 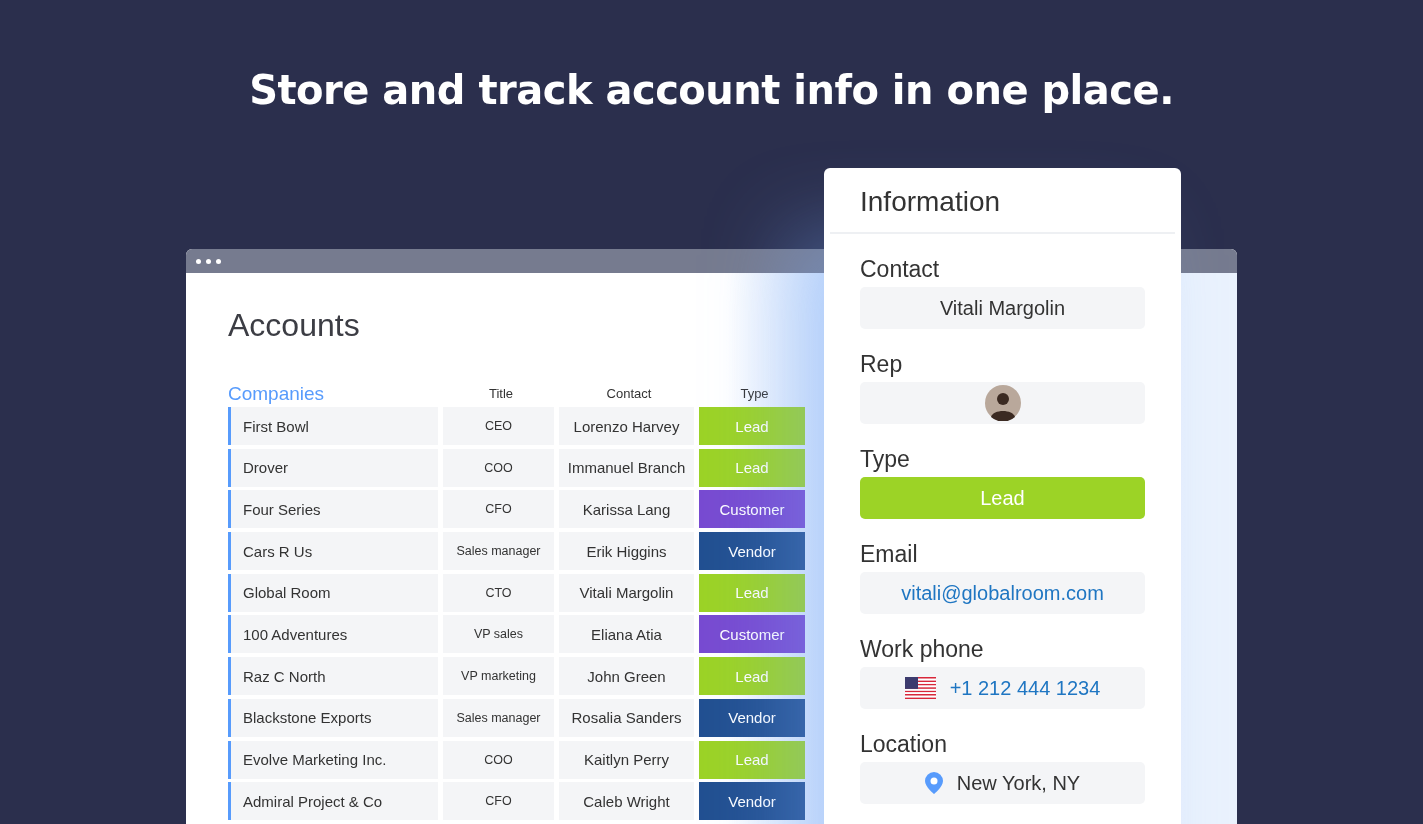 I want to click on contact-cell: Caleb Wright, so click(x=626, y=801).